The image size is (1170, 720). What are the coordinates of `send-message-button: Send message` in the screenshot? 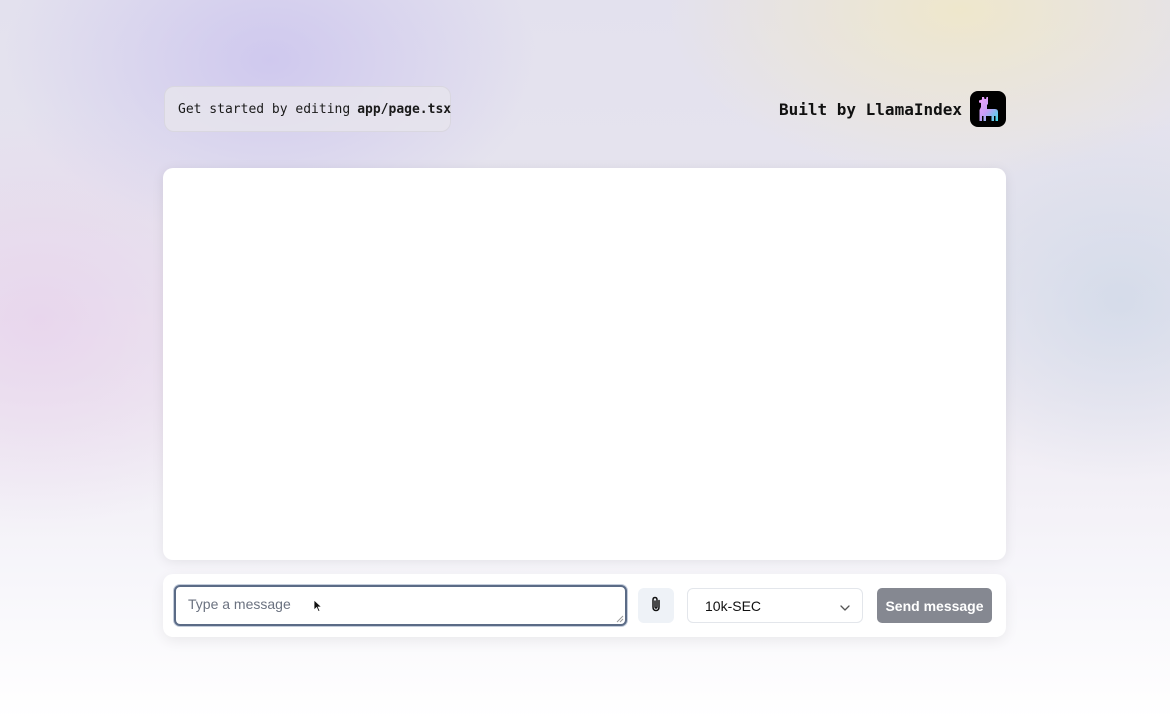 It's located at (934, 605).